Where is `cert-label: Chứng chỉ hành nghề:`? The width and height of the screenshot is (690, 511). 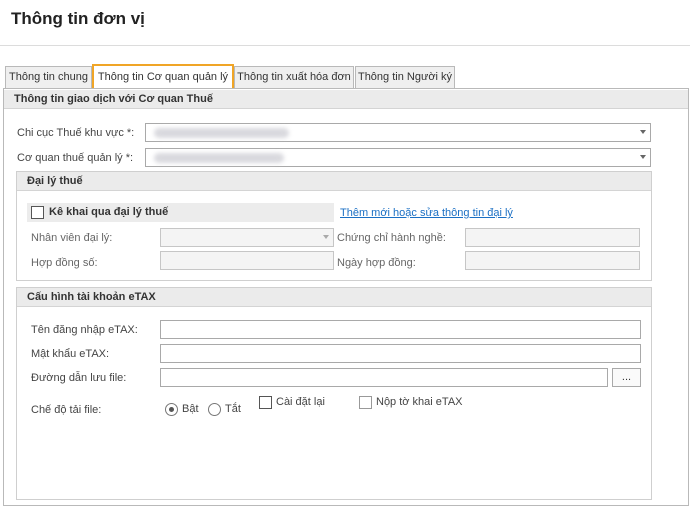 cert-label: Chứng chỉ hành nghề: is located at coordinates (391, 238).